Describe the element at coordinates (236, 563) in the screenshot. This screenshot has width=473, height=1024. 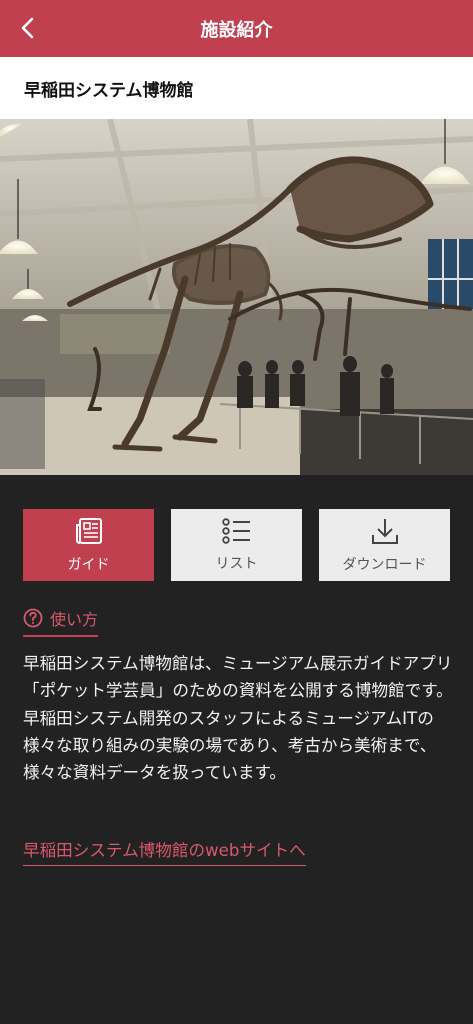
I see `list-button-label: リスト` at that location.